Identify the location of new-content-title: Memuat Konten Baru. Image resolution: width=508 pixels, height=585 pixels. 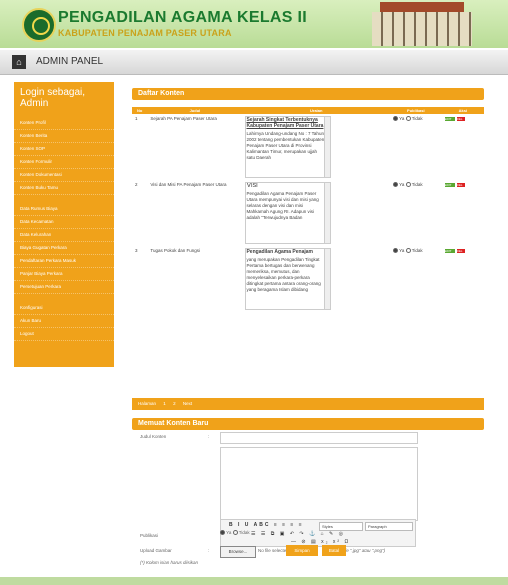
(308, 424).